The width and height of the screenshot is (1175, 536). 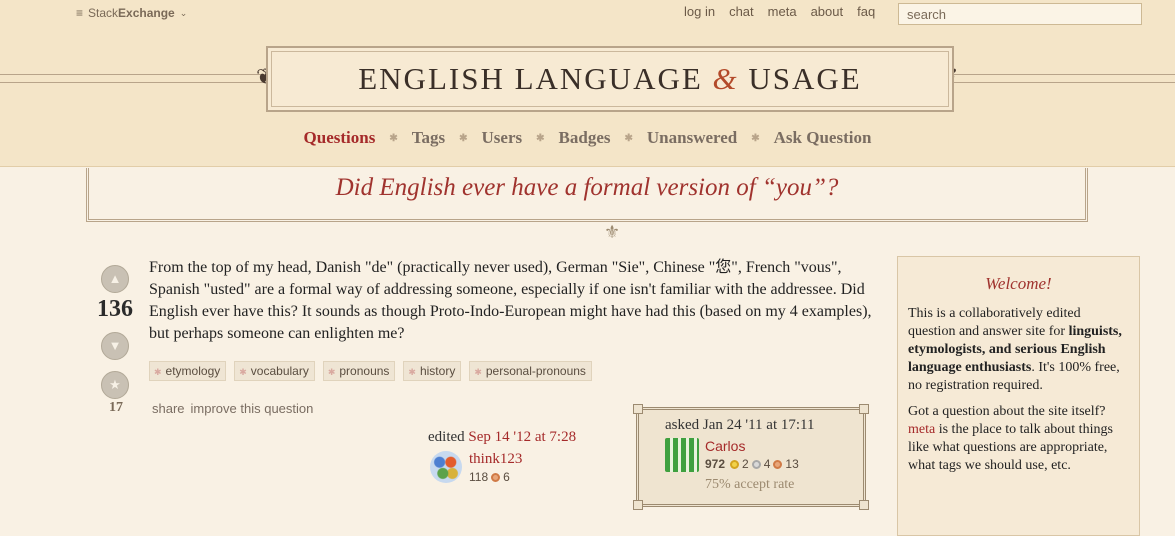 I want to click on down-arrow-icon: ▼, so click(x=115, y=345).